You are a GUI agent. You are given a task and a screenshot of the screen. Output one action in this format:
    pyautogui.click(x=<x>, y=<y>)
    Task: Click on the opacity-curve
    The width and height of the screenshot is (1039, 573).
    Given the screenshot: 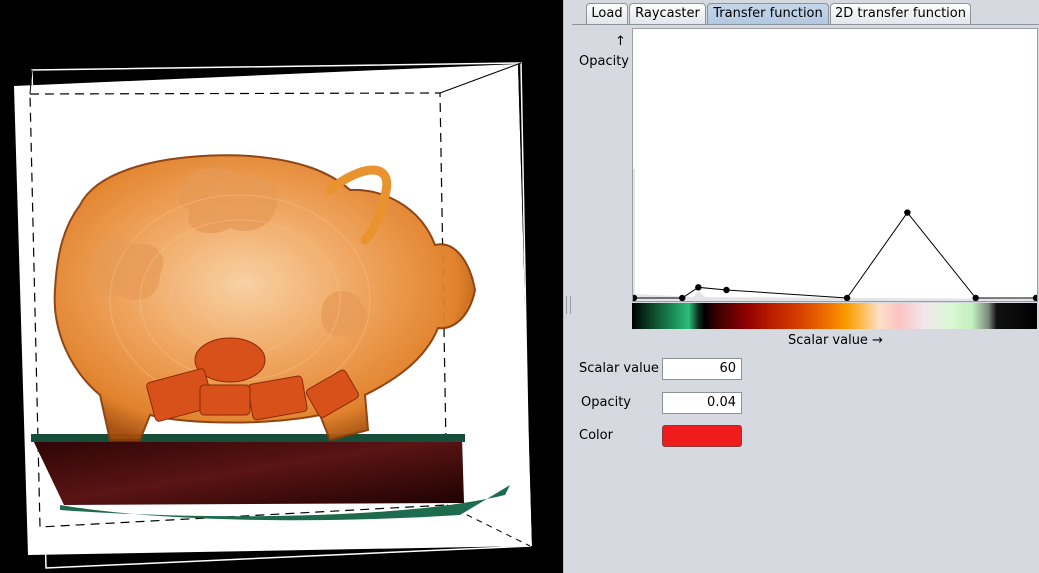 What is the action you would take?
    pyautogui.click(x=835, y=255)
    